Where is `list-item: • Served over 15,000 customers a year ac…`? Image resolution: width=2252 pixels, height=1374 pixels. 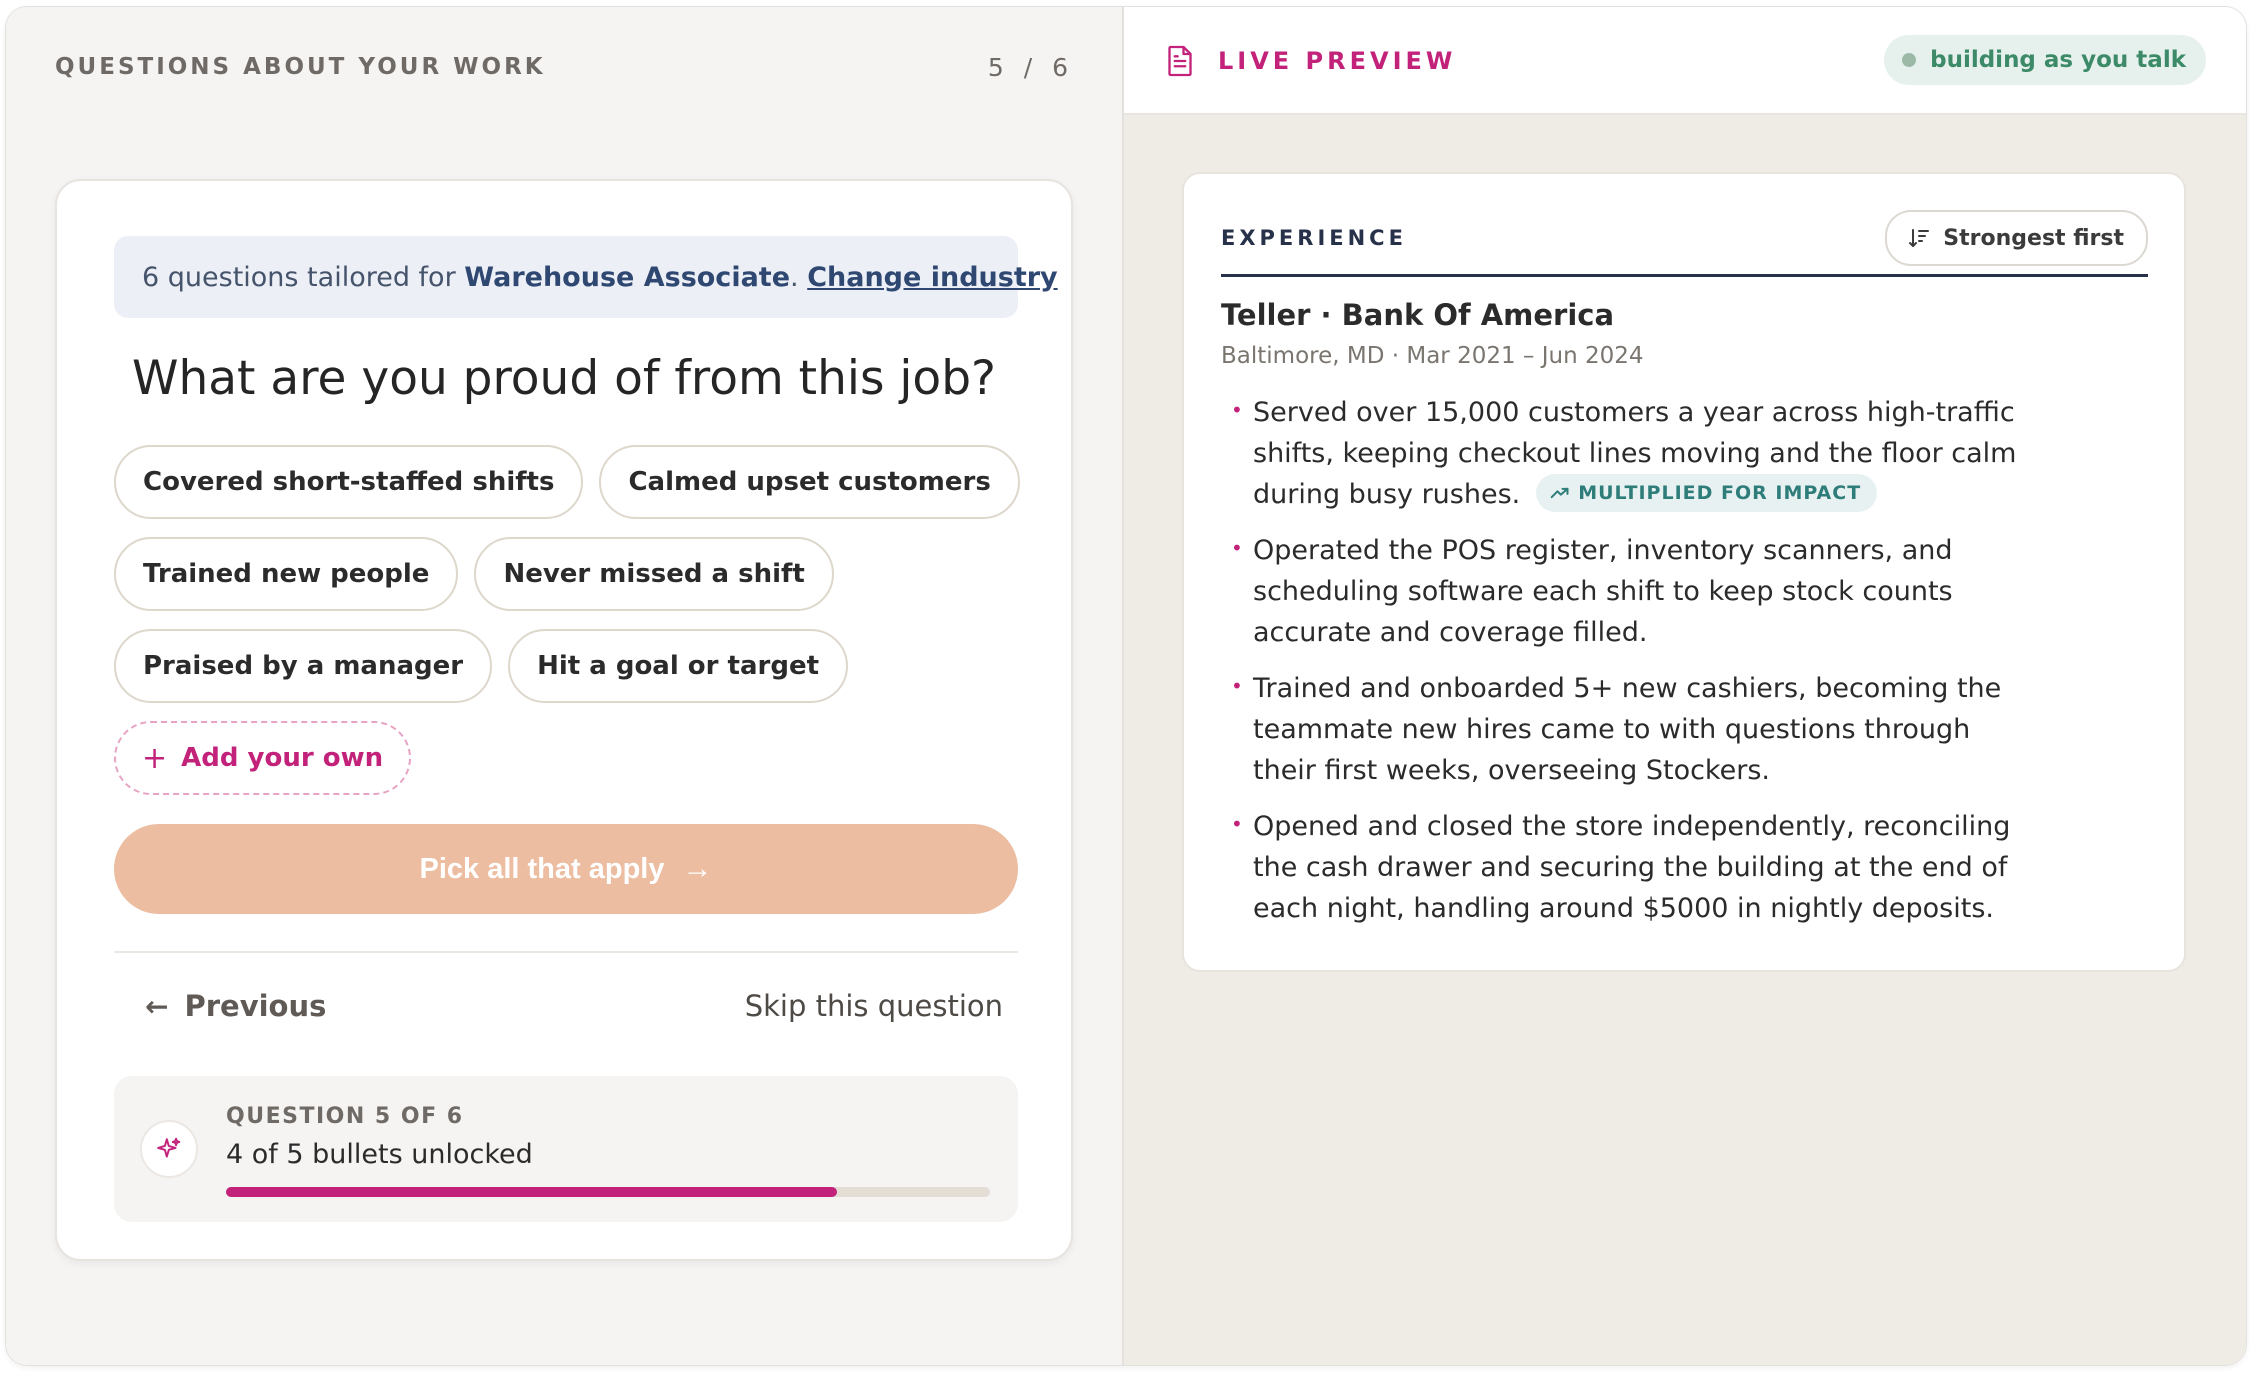 list-item: • Served over 15,000 customers a year ac… is located at coordinates (1621, 453).